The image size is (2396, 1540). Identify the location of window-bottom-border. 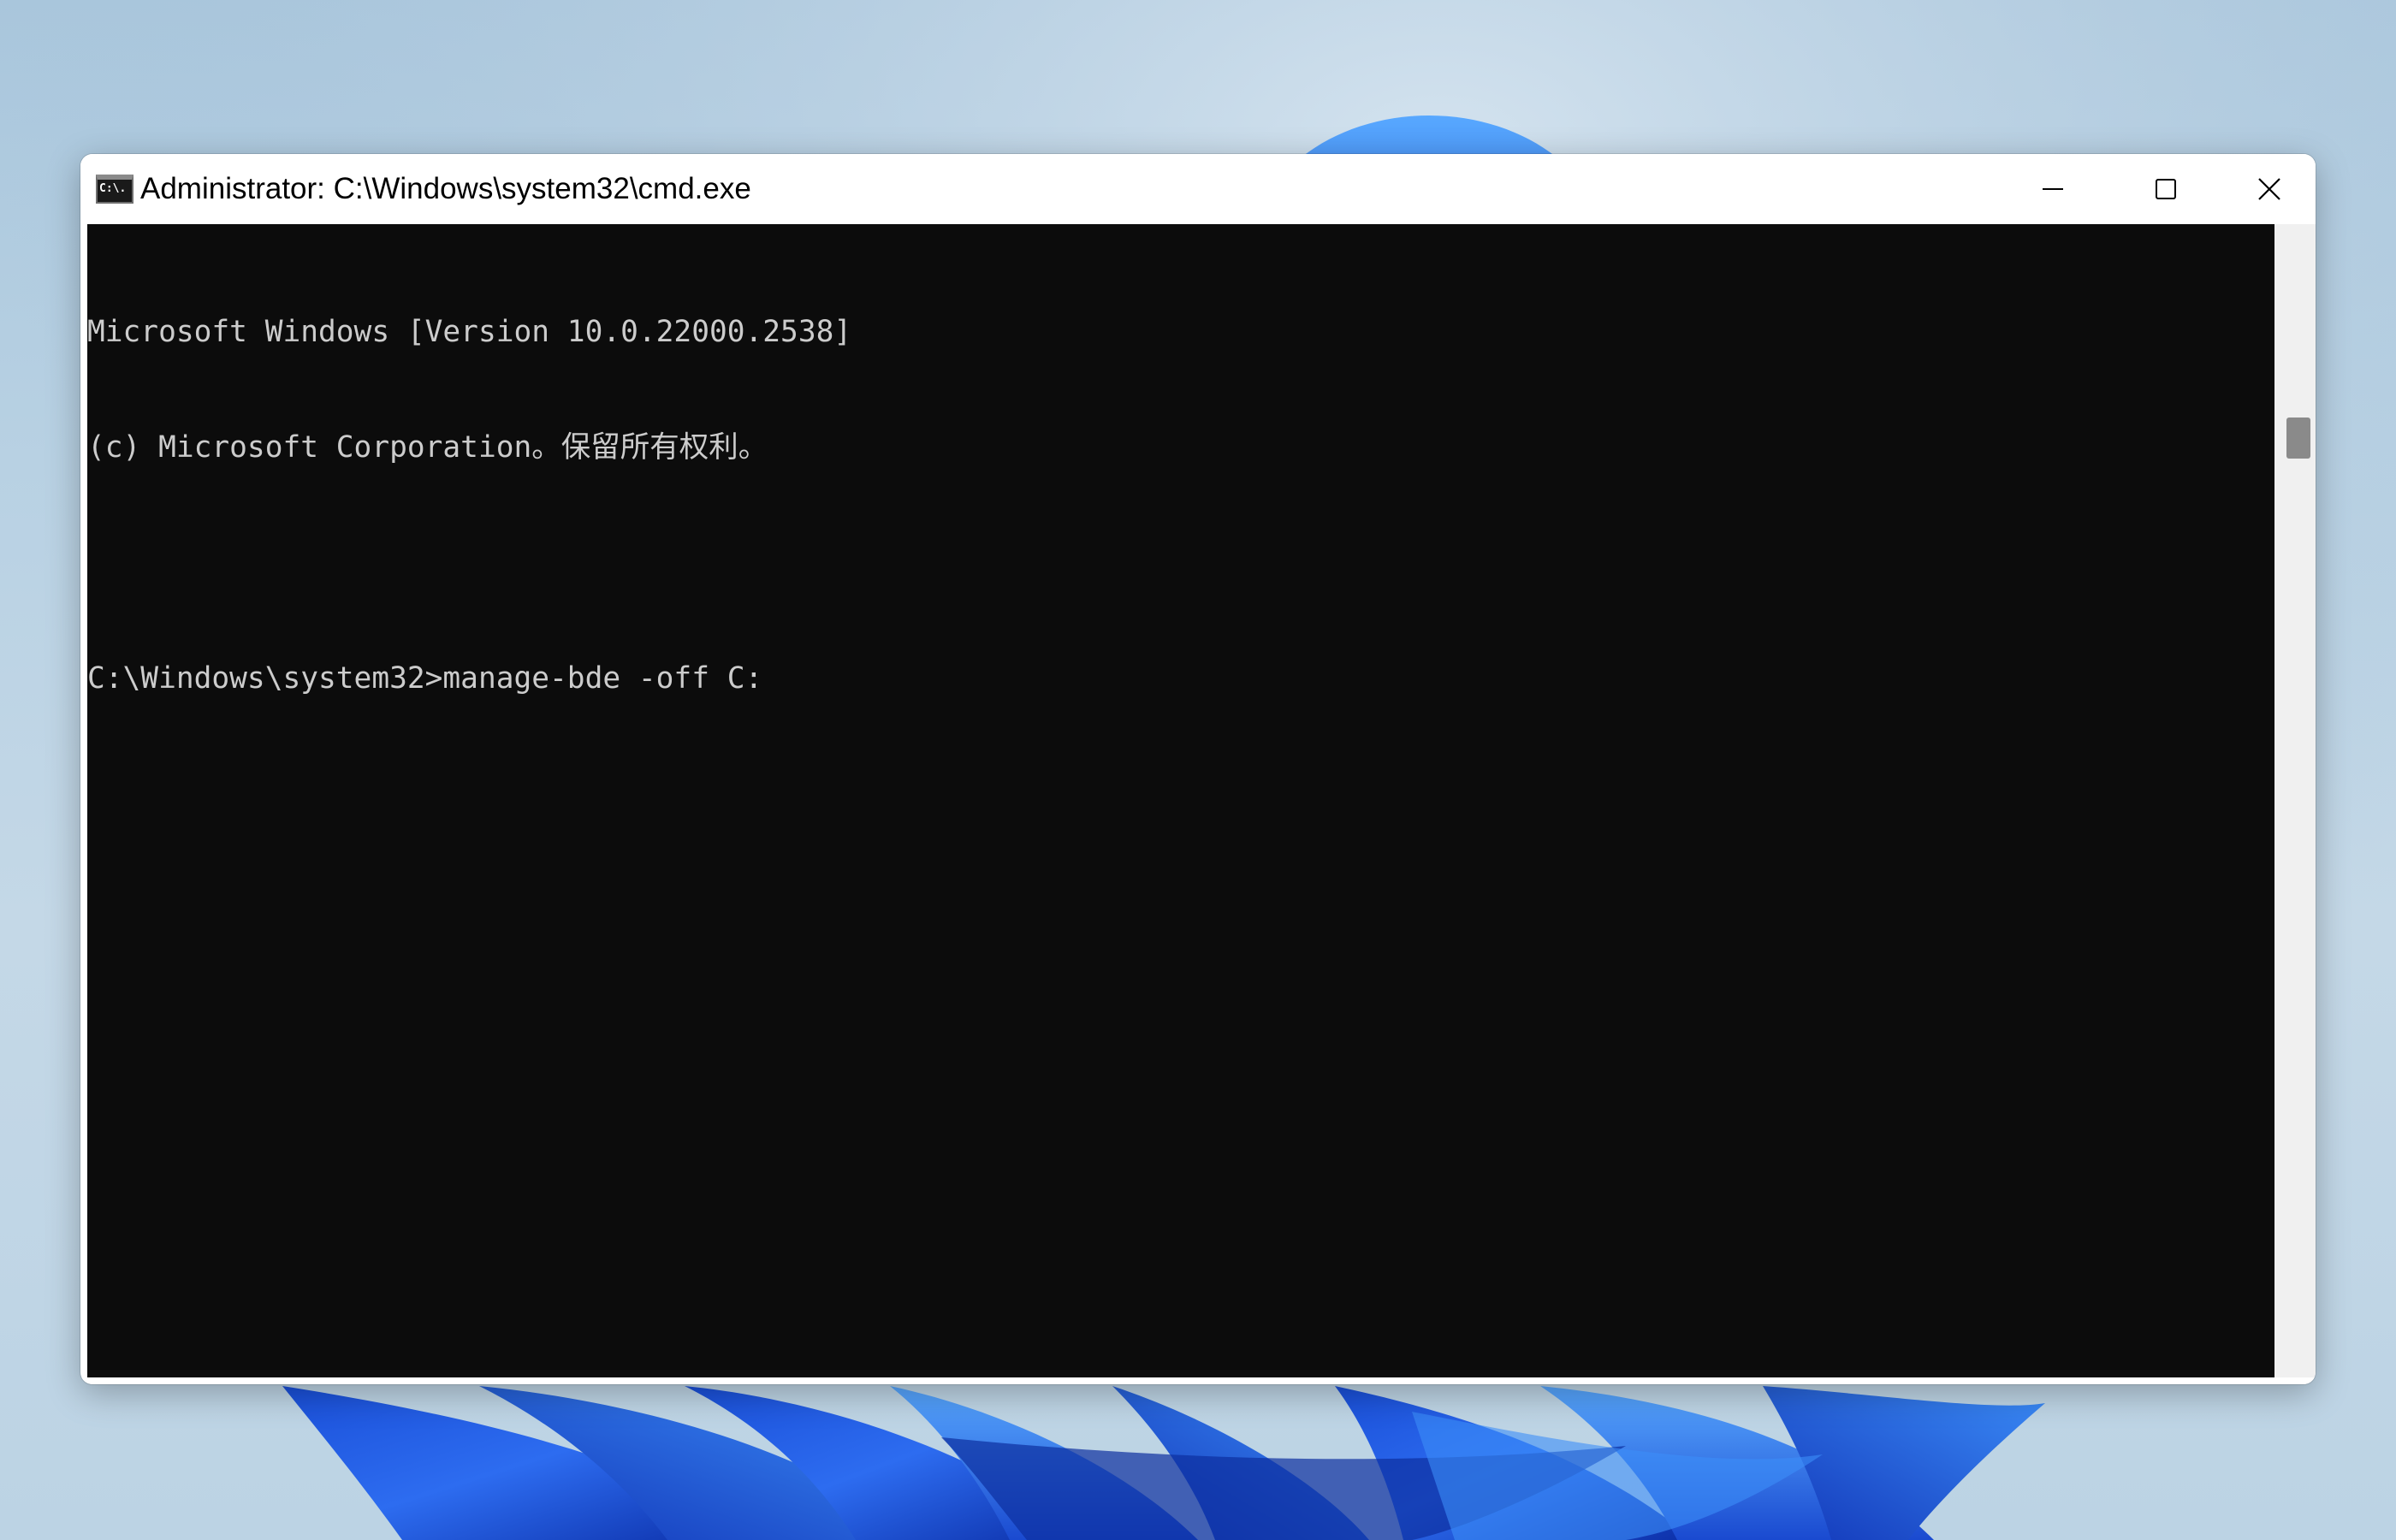
(1198, 1380).